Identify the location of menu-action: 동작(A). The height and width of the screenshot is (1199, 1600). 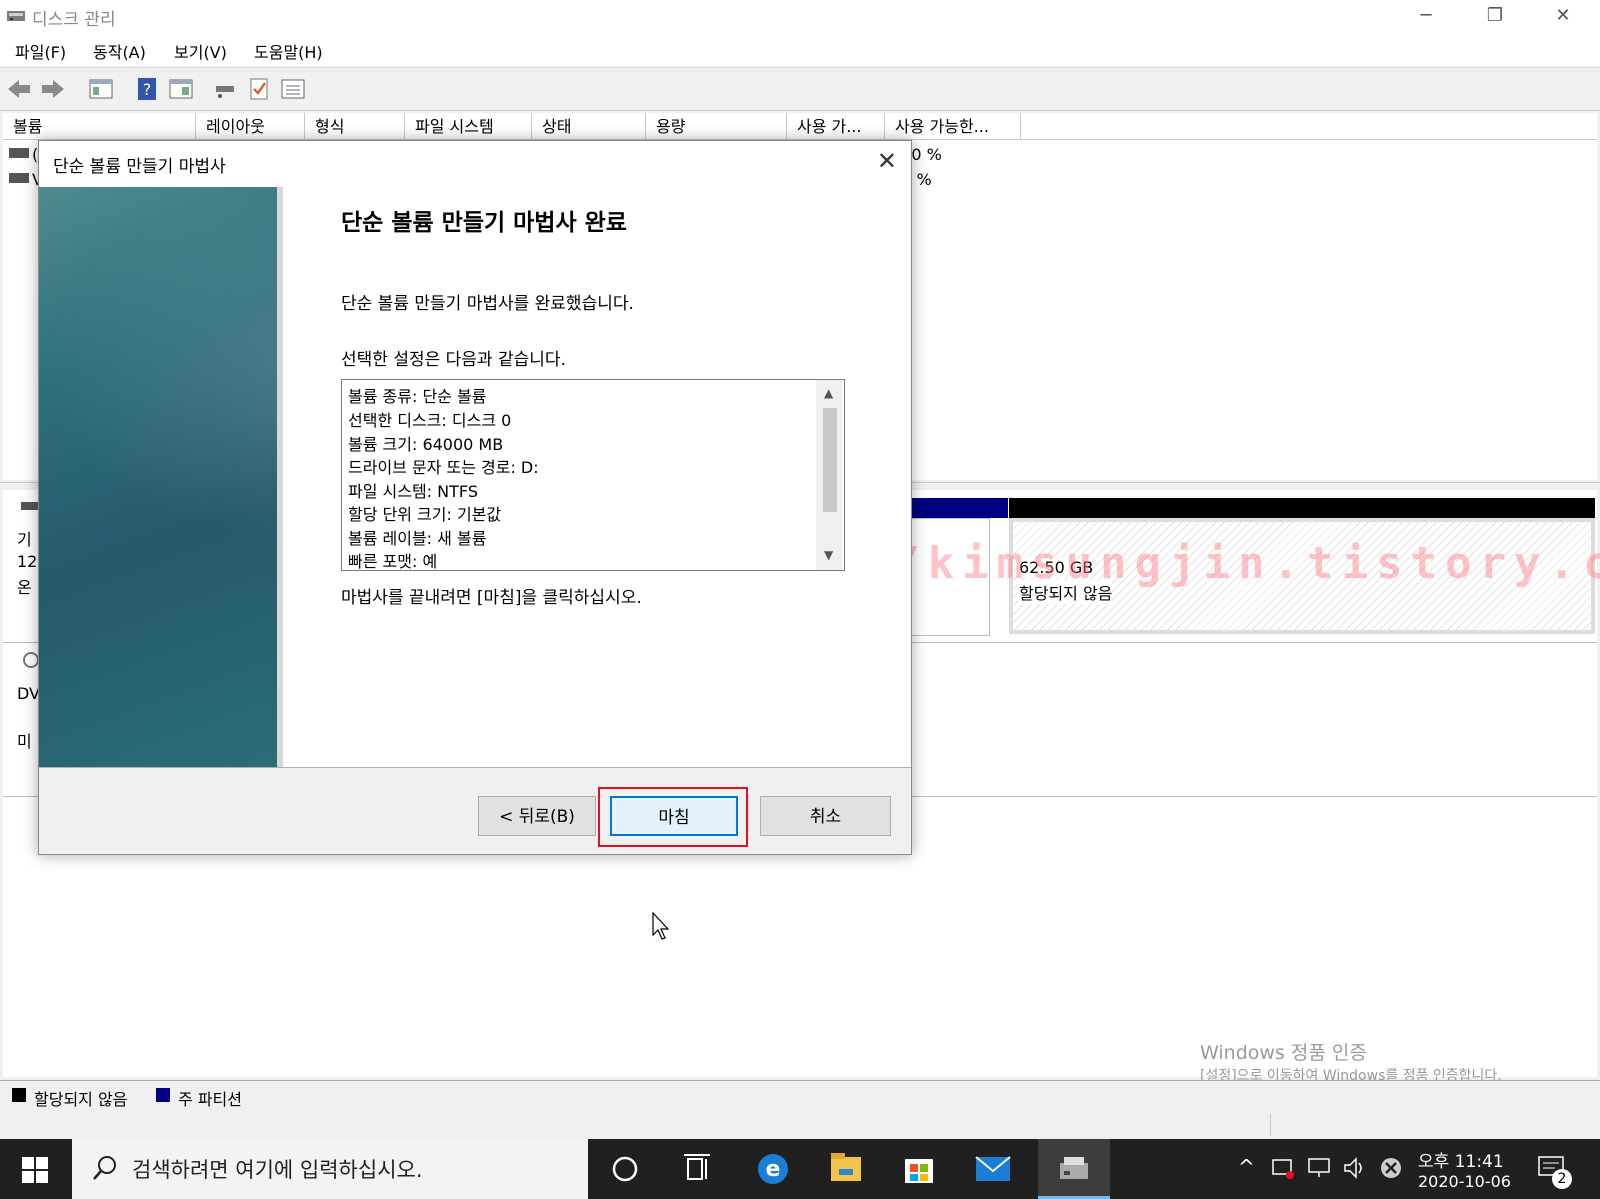
(119, 51).